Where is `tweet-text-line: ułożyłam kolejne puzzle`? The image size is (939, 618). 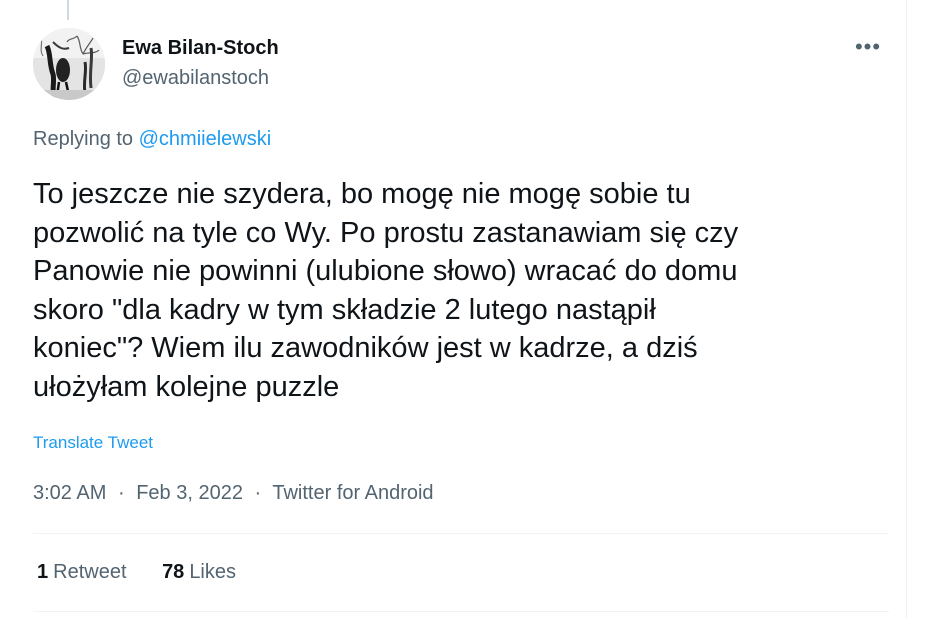
tweet-text-line: ułożyłam kolejne puzzle is located at coordinates (186, 386).